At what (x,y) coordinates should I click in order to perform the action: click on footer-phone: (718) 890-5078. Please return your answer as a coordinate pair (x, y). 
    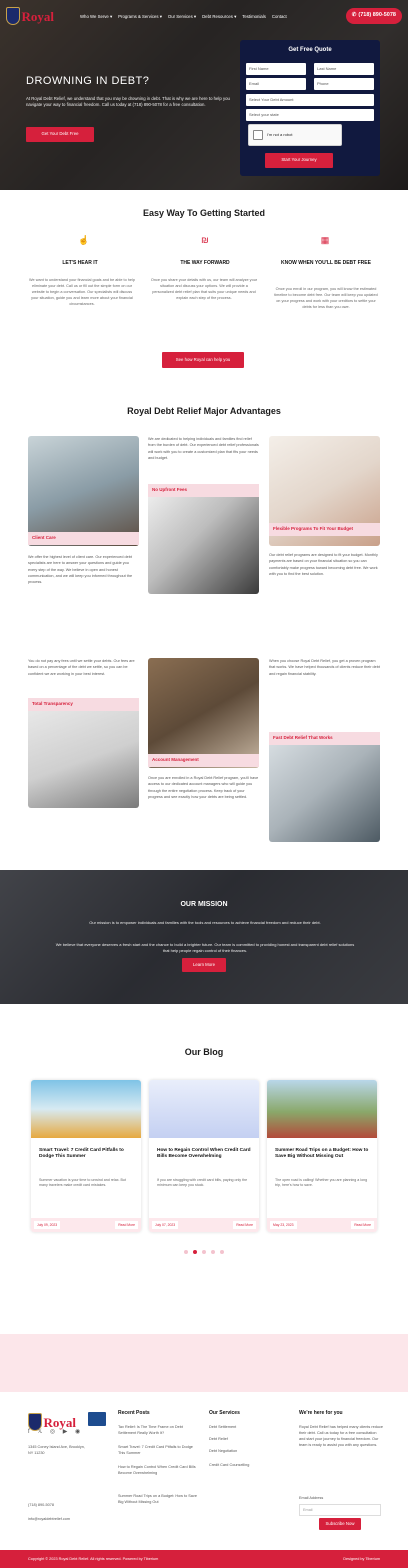
    Looking at the image, I should click on (59, 1505).